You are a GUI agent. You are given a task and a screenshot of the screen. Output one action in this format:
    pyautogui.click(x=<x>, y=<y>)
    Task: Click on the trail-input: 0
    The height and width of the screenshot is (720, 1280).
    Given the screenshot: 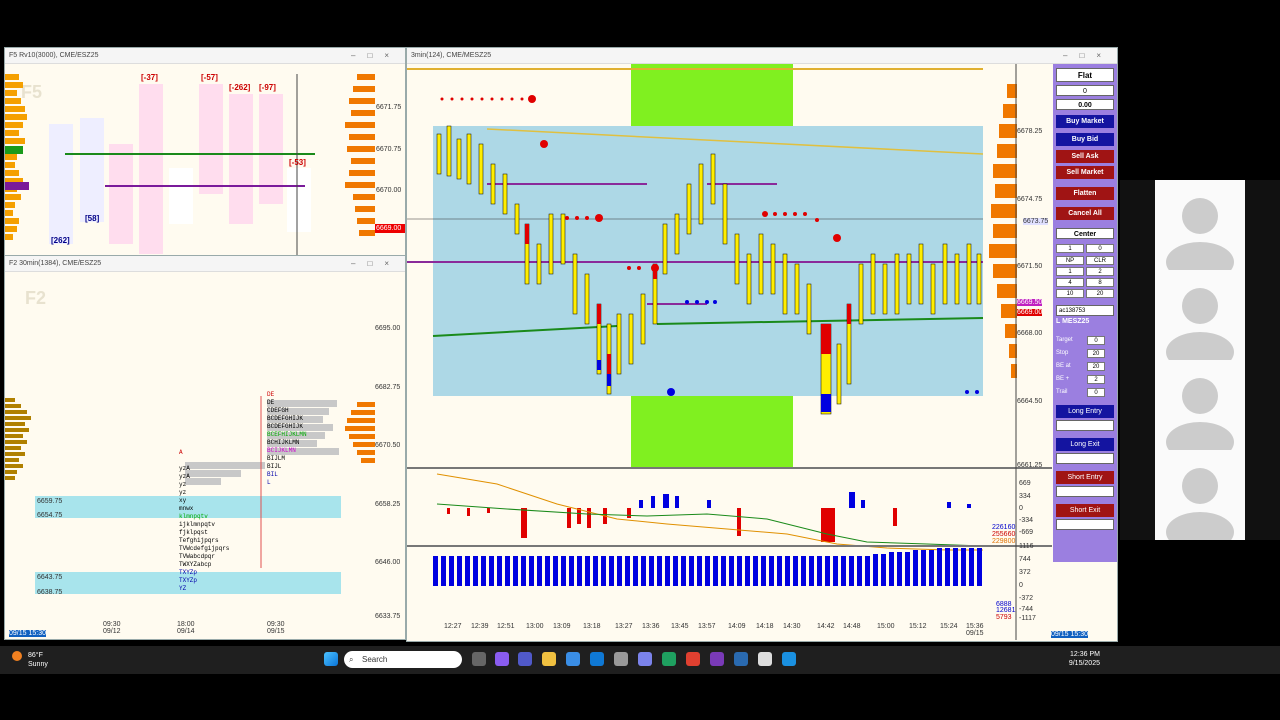 What is the action you would take?
    pyautogui.click(x=1096, y=392)
    